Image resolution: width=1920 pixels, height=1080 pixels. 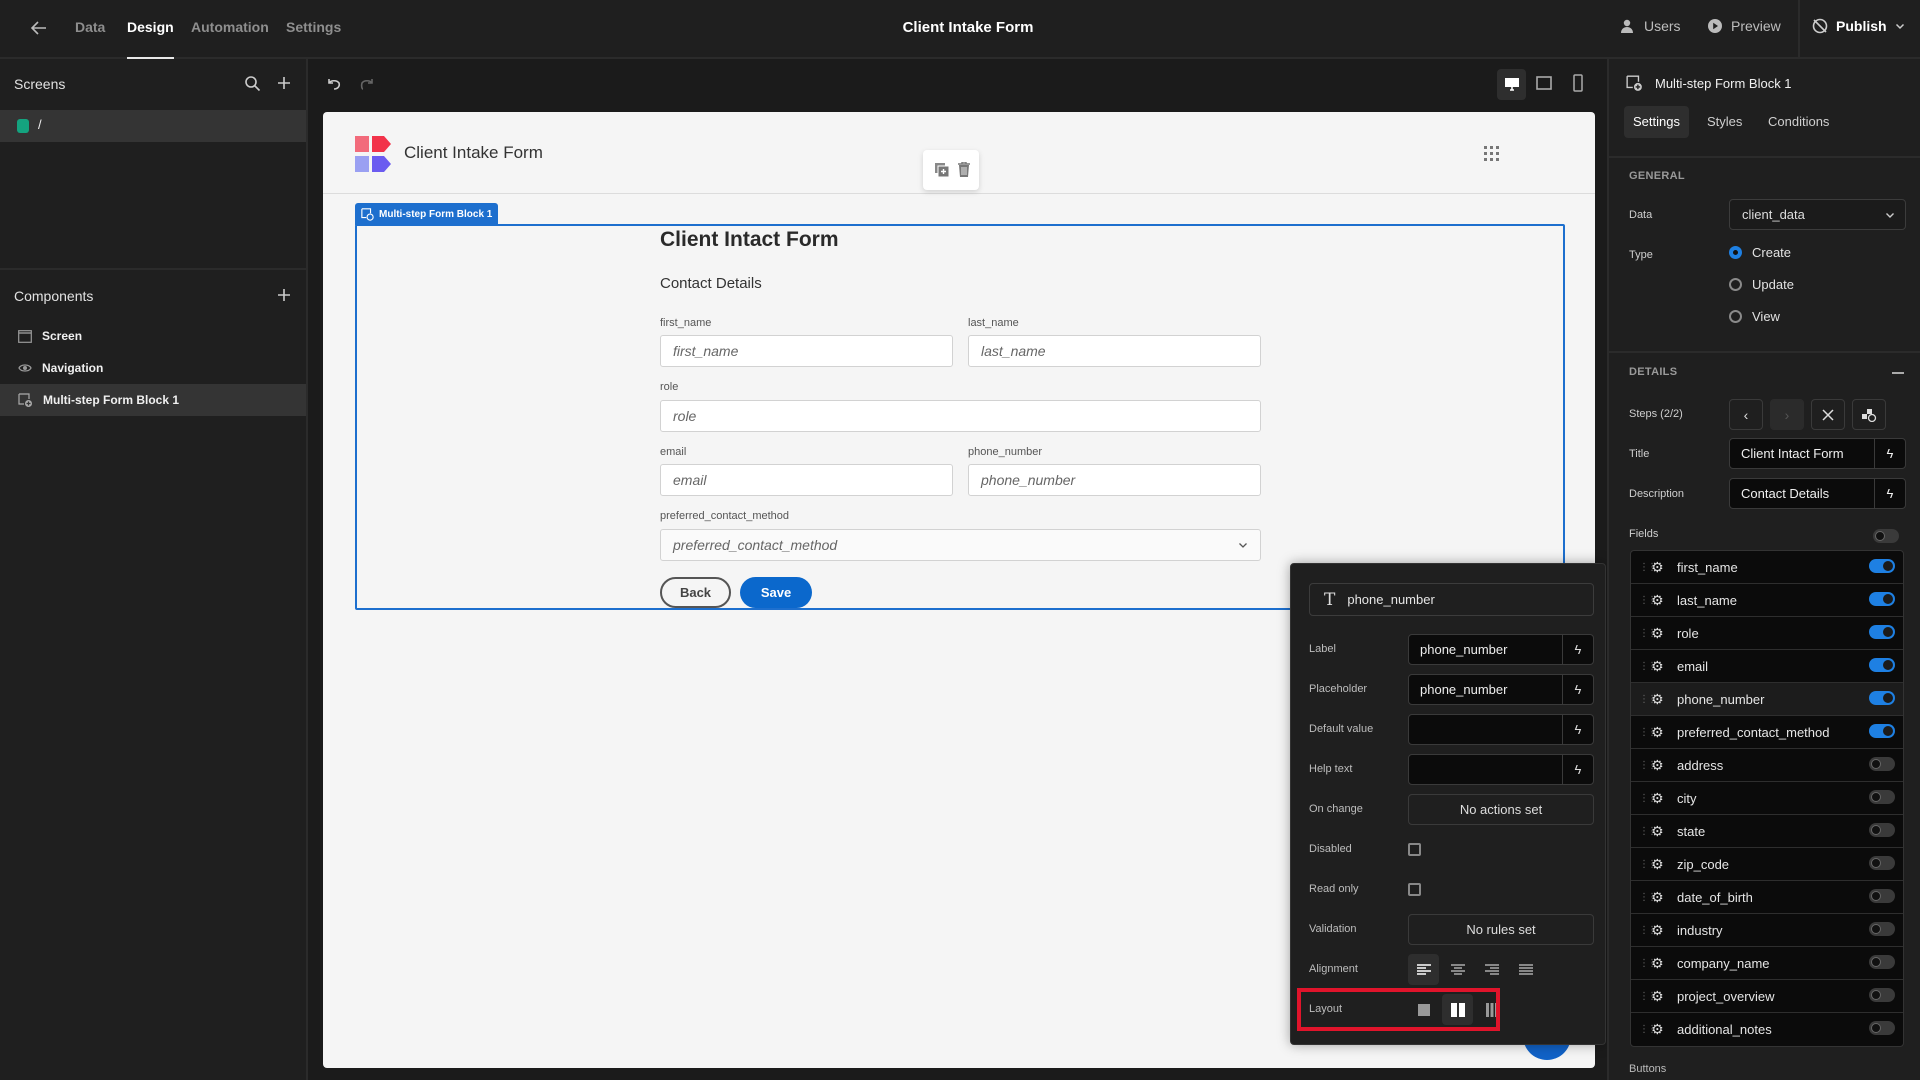 I want to click on preferred-contact-method-select: preferred_contact_method, so click(x=960, y=545).